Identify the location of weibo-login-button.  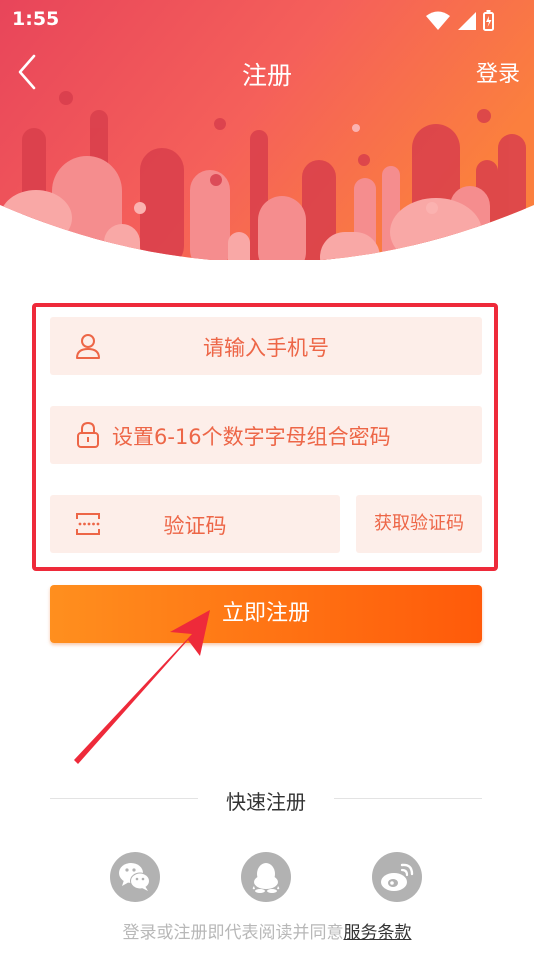
(397, 877).